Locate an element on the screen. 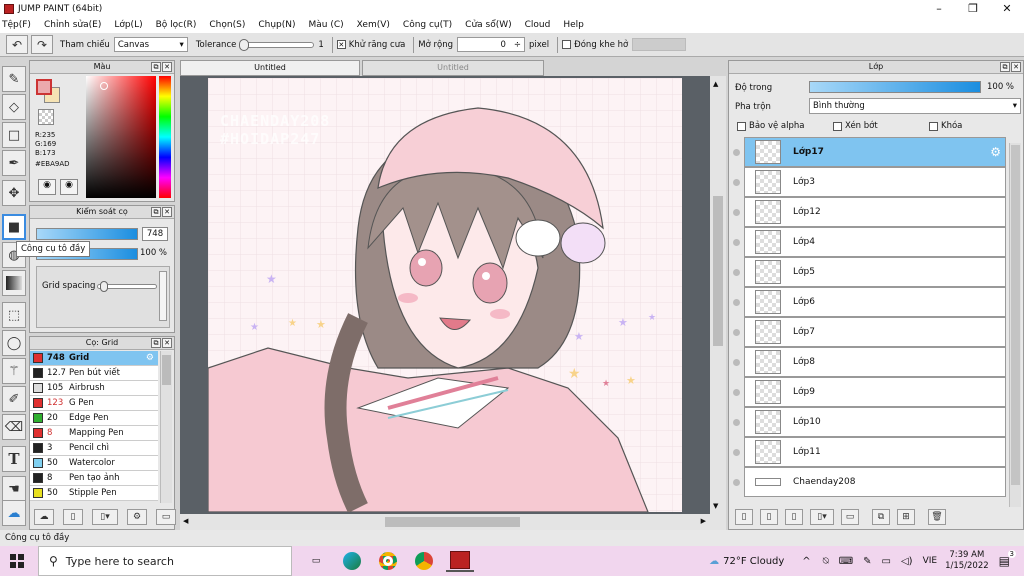  layer-row: Lớp3 is located at coordinates (875, 182).